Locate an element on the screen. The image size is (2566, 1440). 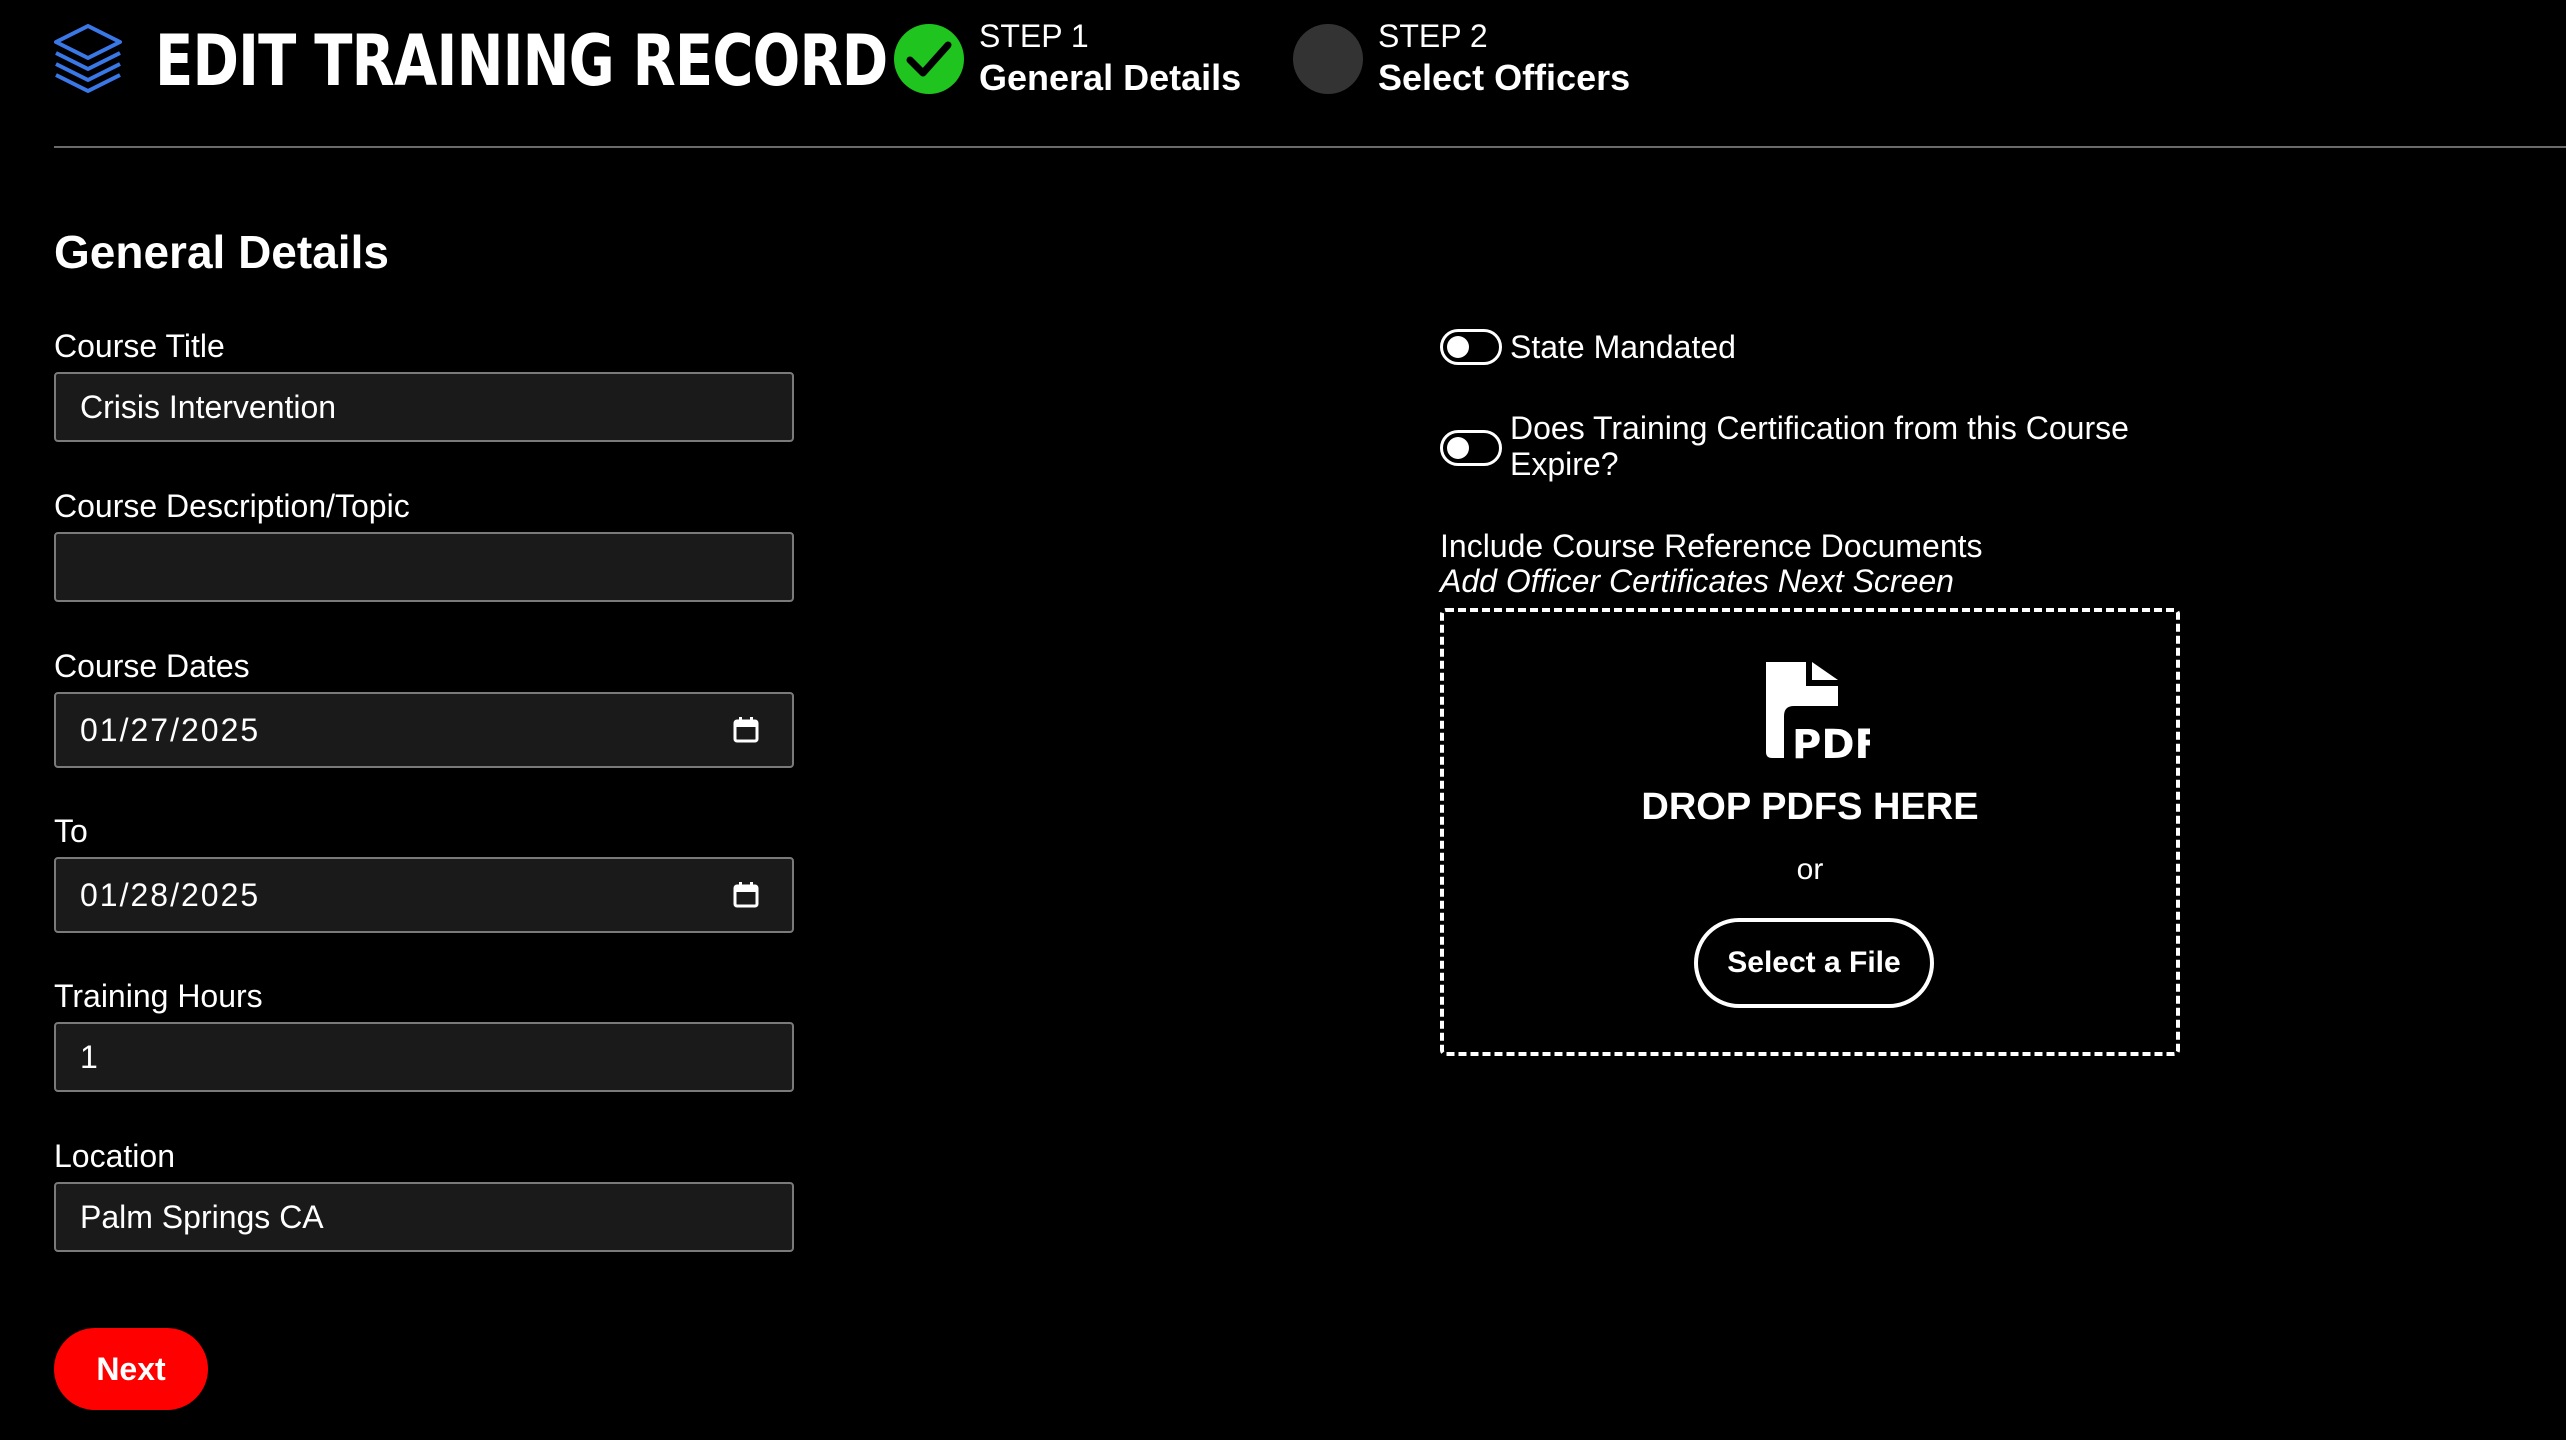
training-hours-input: 1 is located at coordinates (424, 1057).